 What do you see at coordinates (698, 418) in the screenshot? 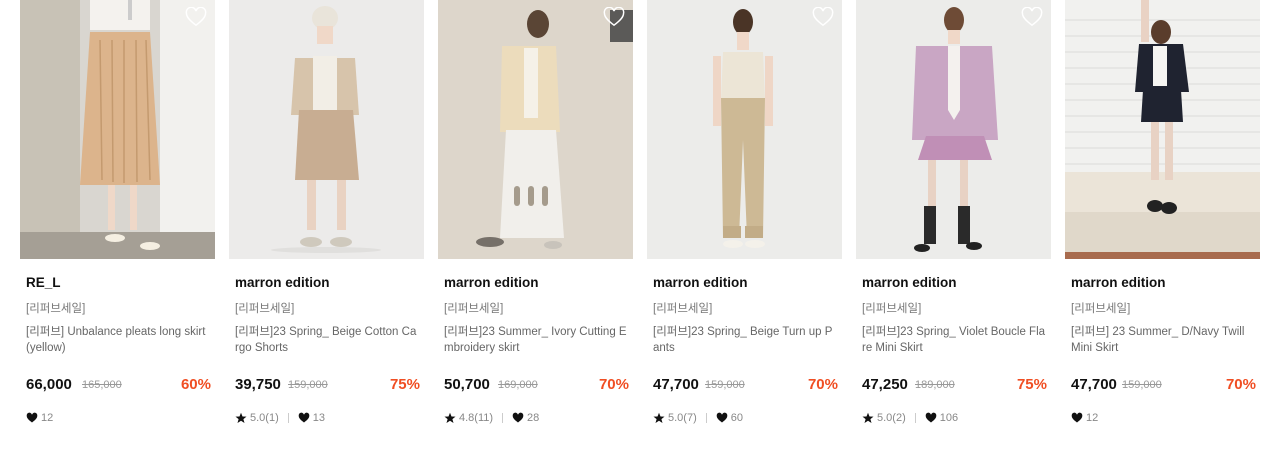
I see `product-stats: 5.0(7) 60` at bounding box center [698, 418].